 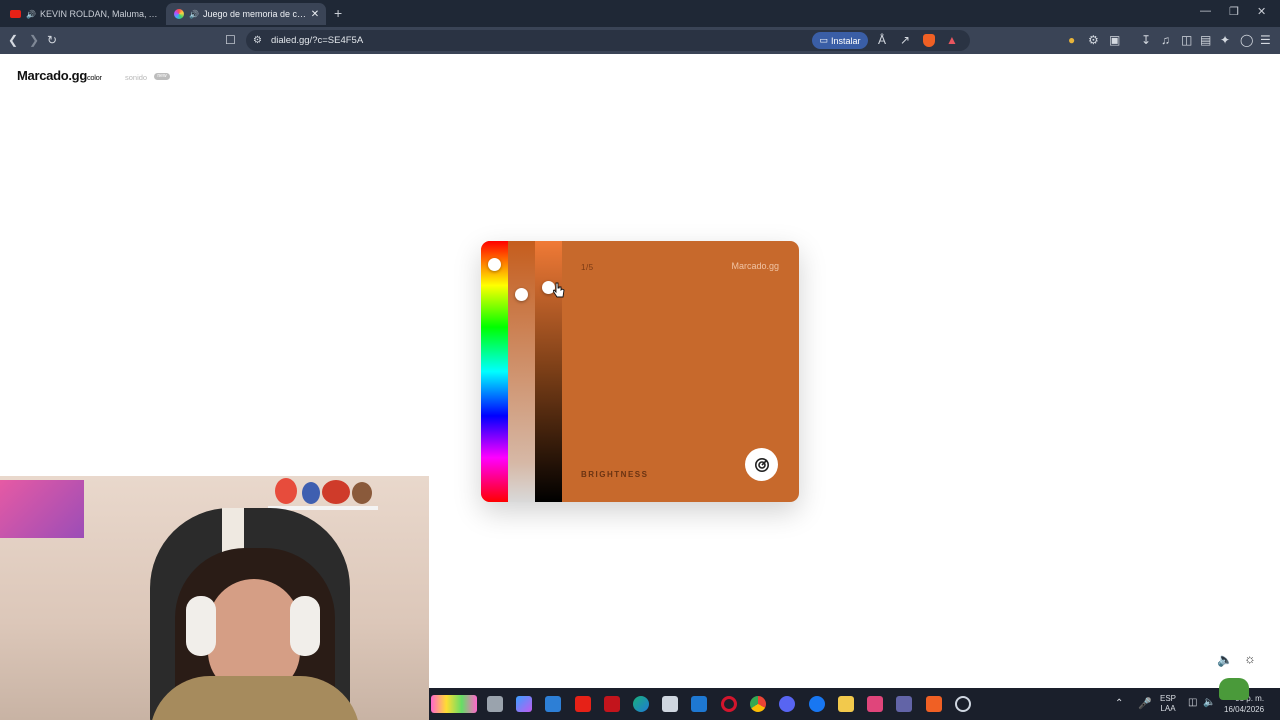 What do you see at coordinates (338, 13) in the screenshot?
I see `new-tab-icon: +` at bounding box center [338, 13].